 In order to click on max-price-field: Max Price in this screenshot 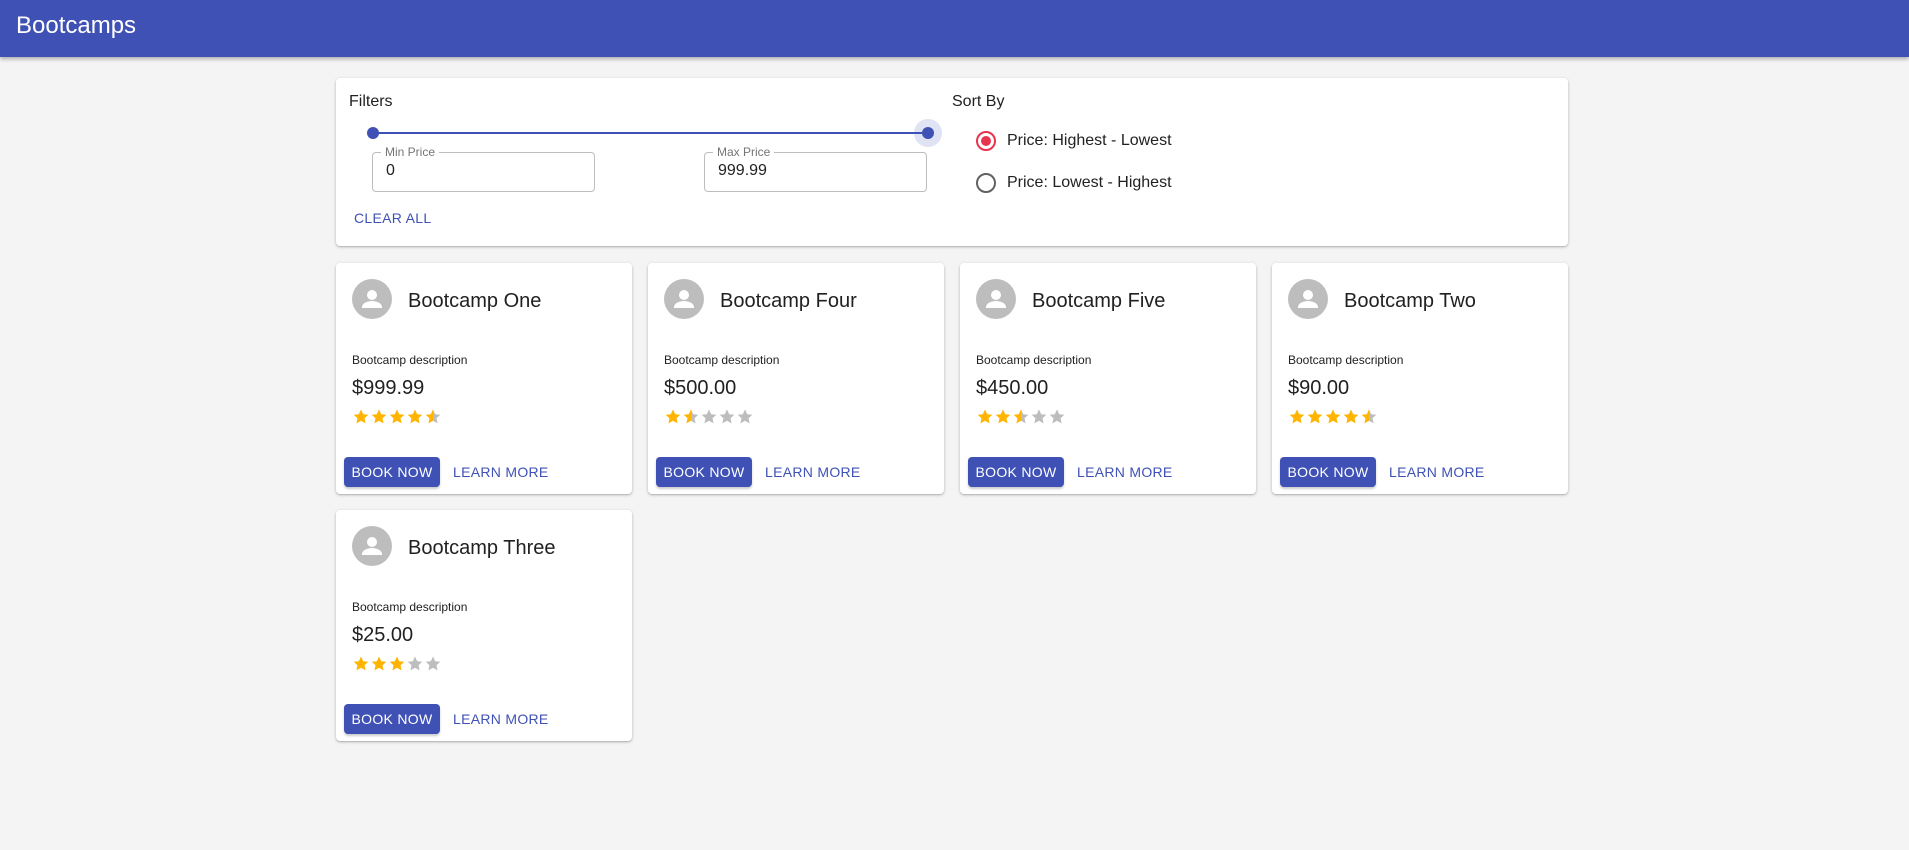, I will do `click(815, 168)`.